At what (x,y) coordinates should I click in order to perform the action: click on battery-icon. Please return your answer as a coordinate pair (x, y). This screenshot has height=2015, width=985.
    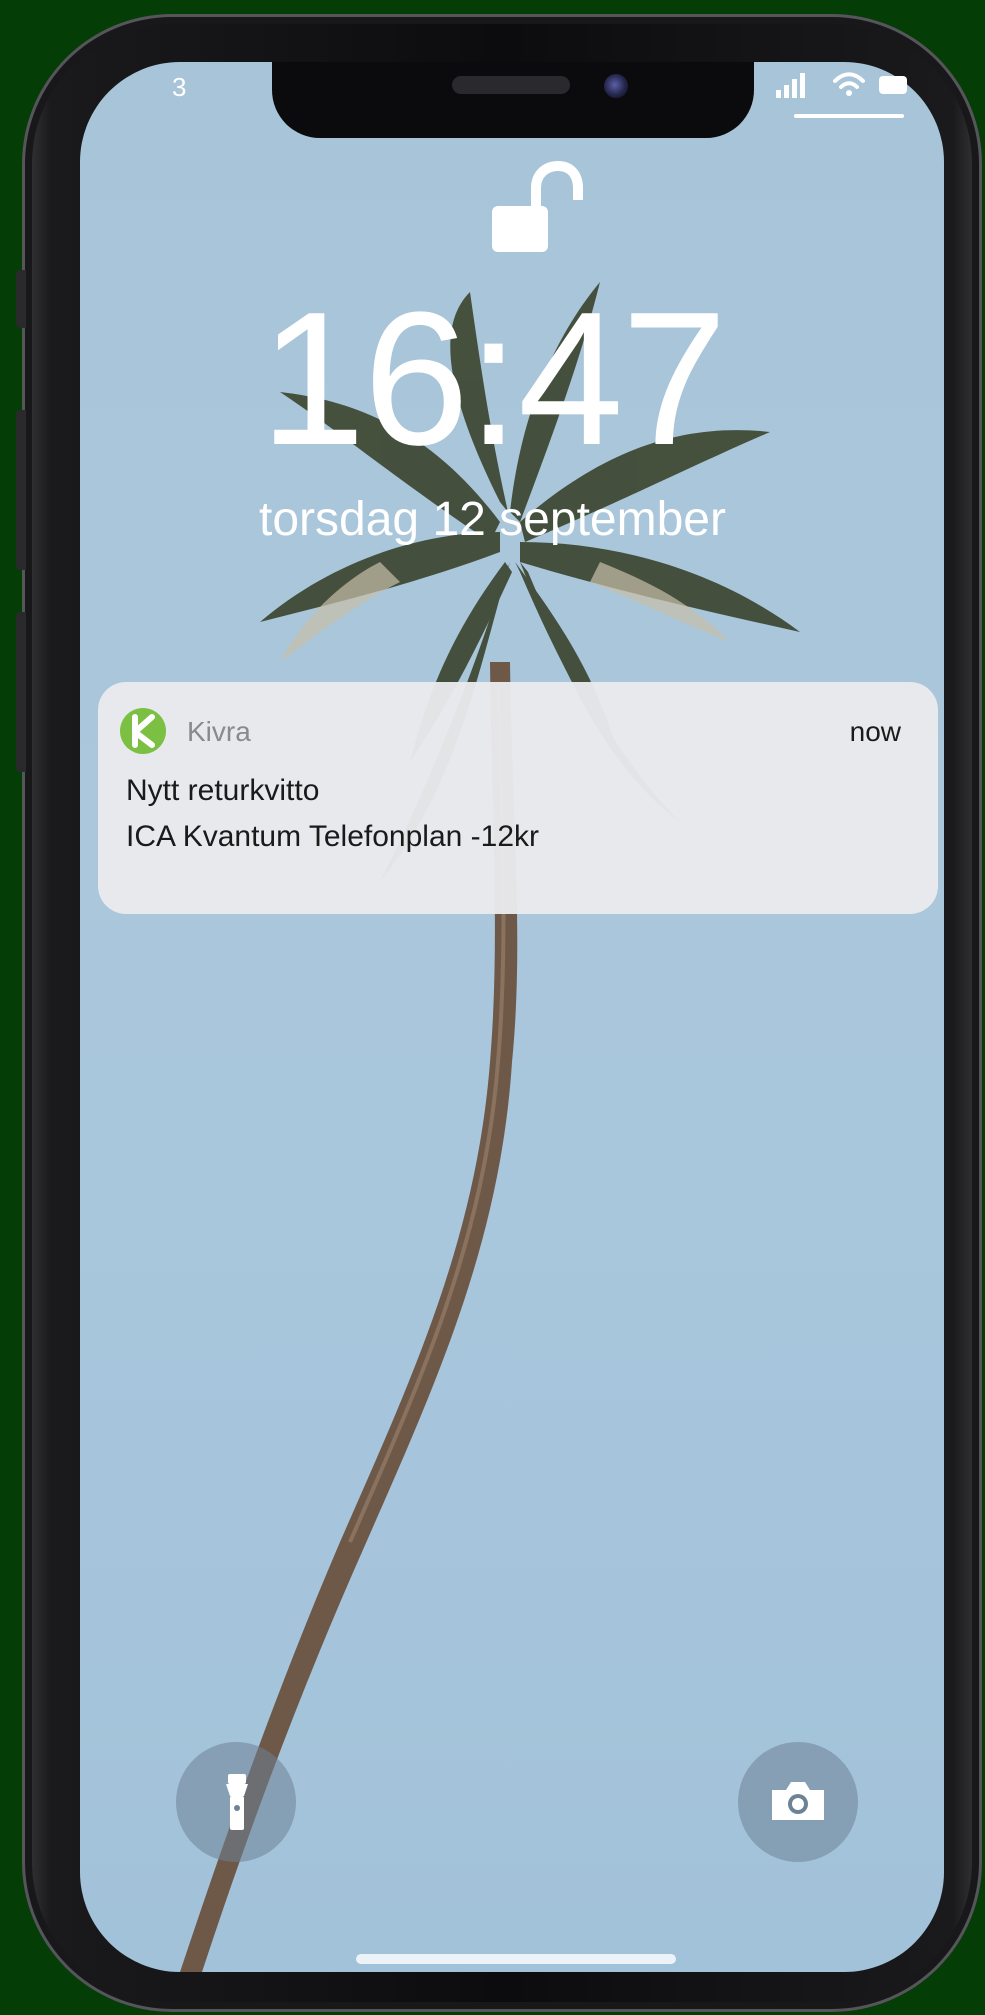
    Looking at the image, I should click on (893, 85).